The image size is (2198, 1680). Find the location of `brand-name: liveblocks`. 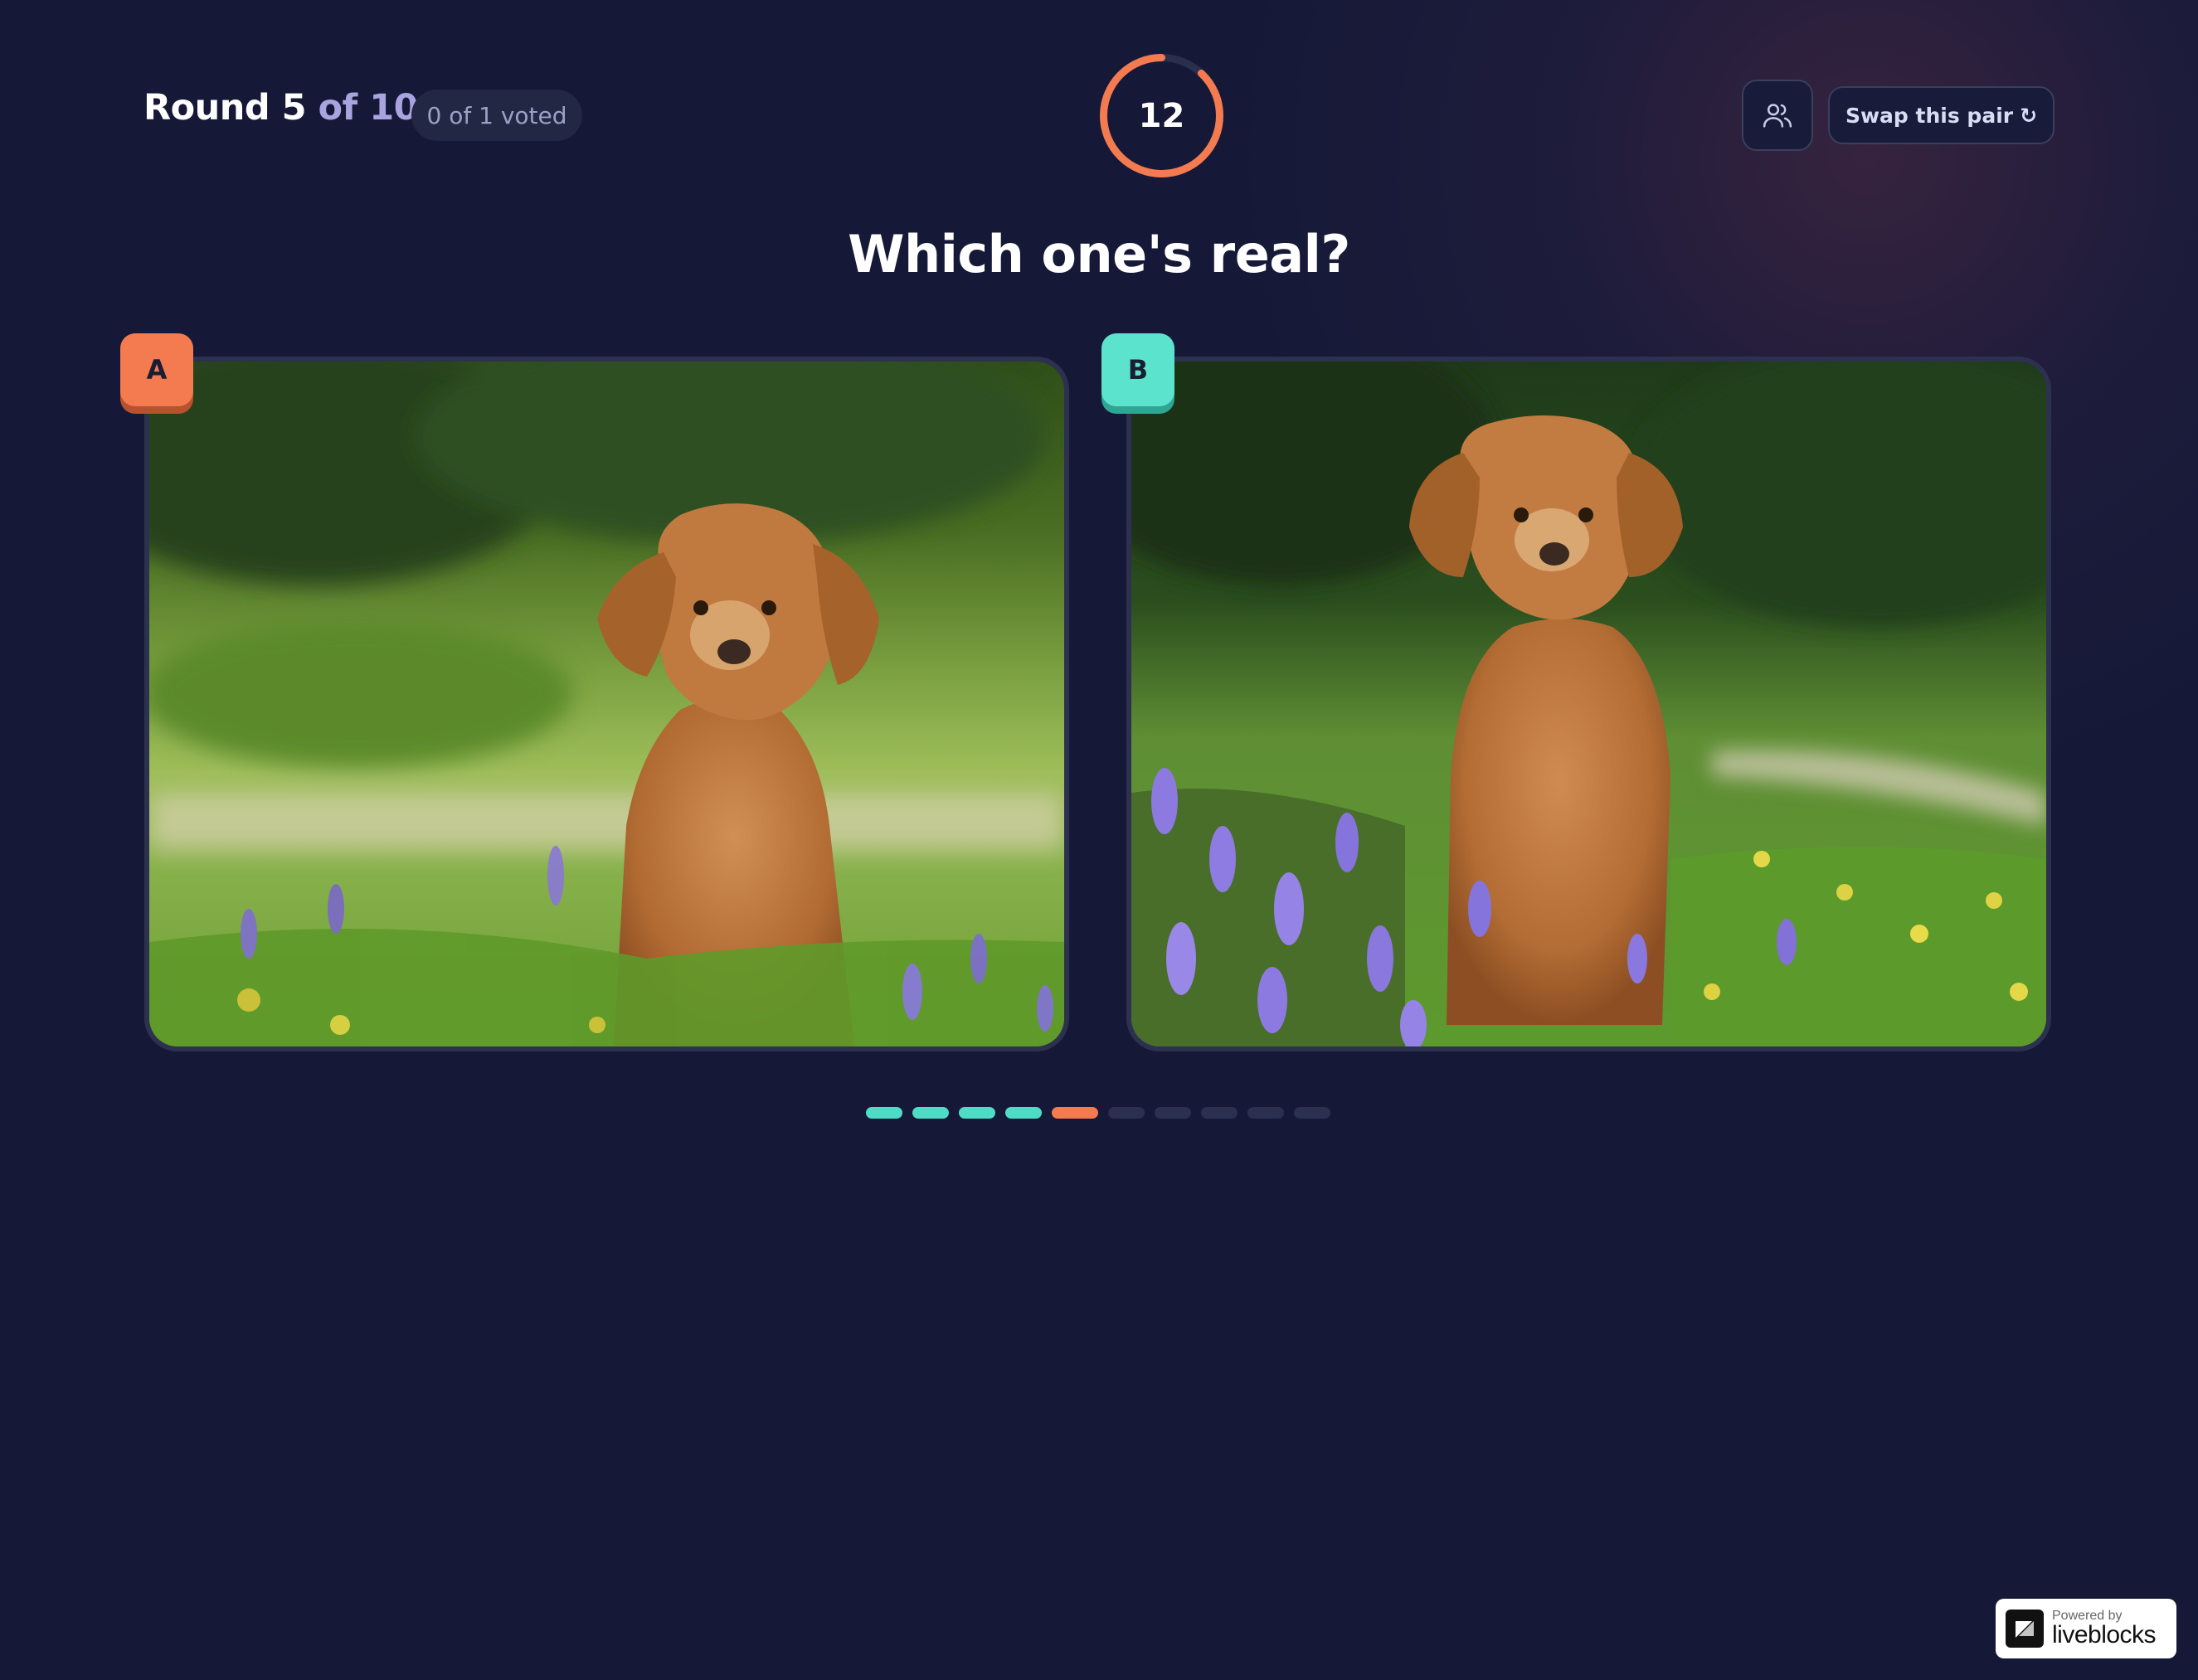

brand-name: liveblocks is located at coordinates (2104, 1634).